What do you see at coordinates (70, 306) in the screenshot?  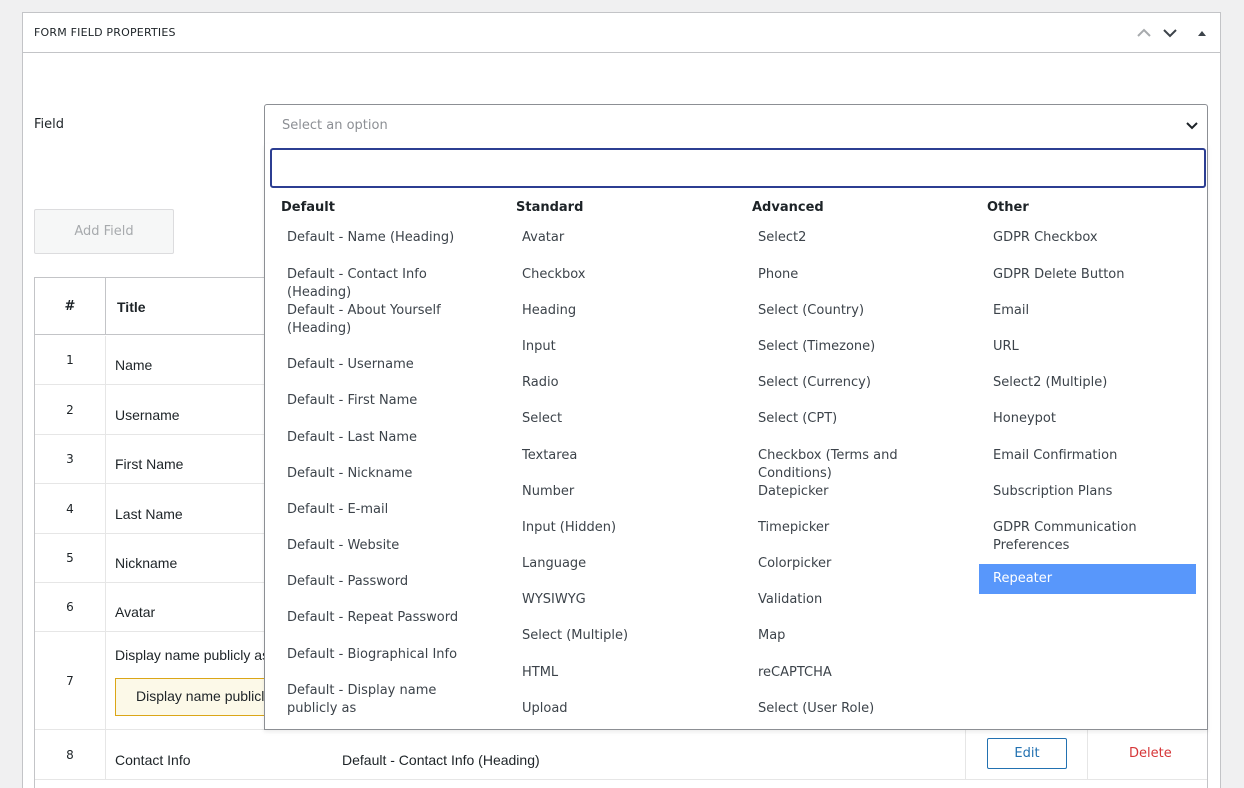 I see `header-number: #` at bounding box center [70, 306].